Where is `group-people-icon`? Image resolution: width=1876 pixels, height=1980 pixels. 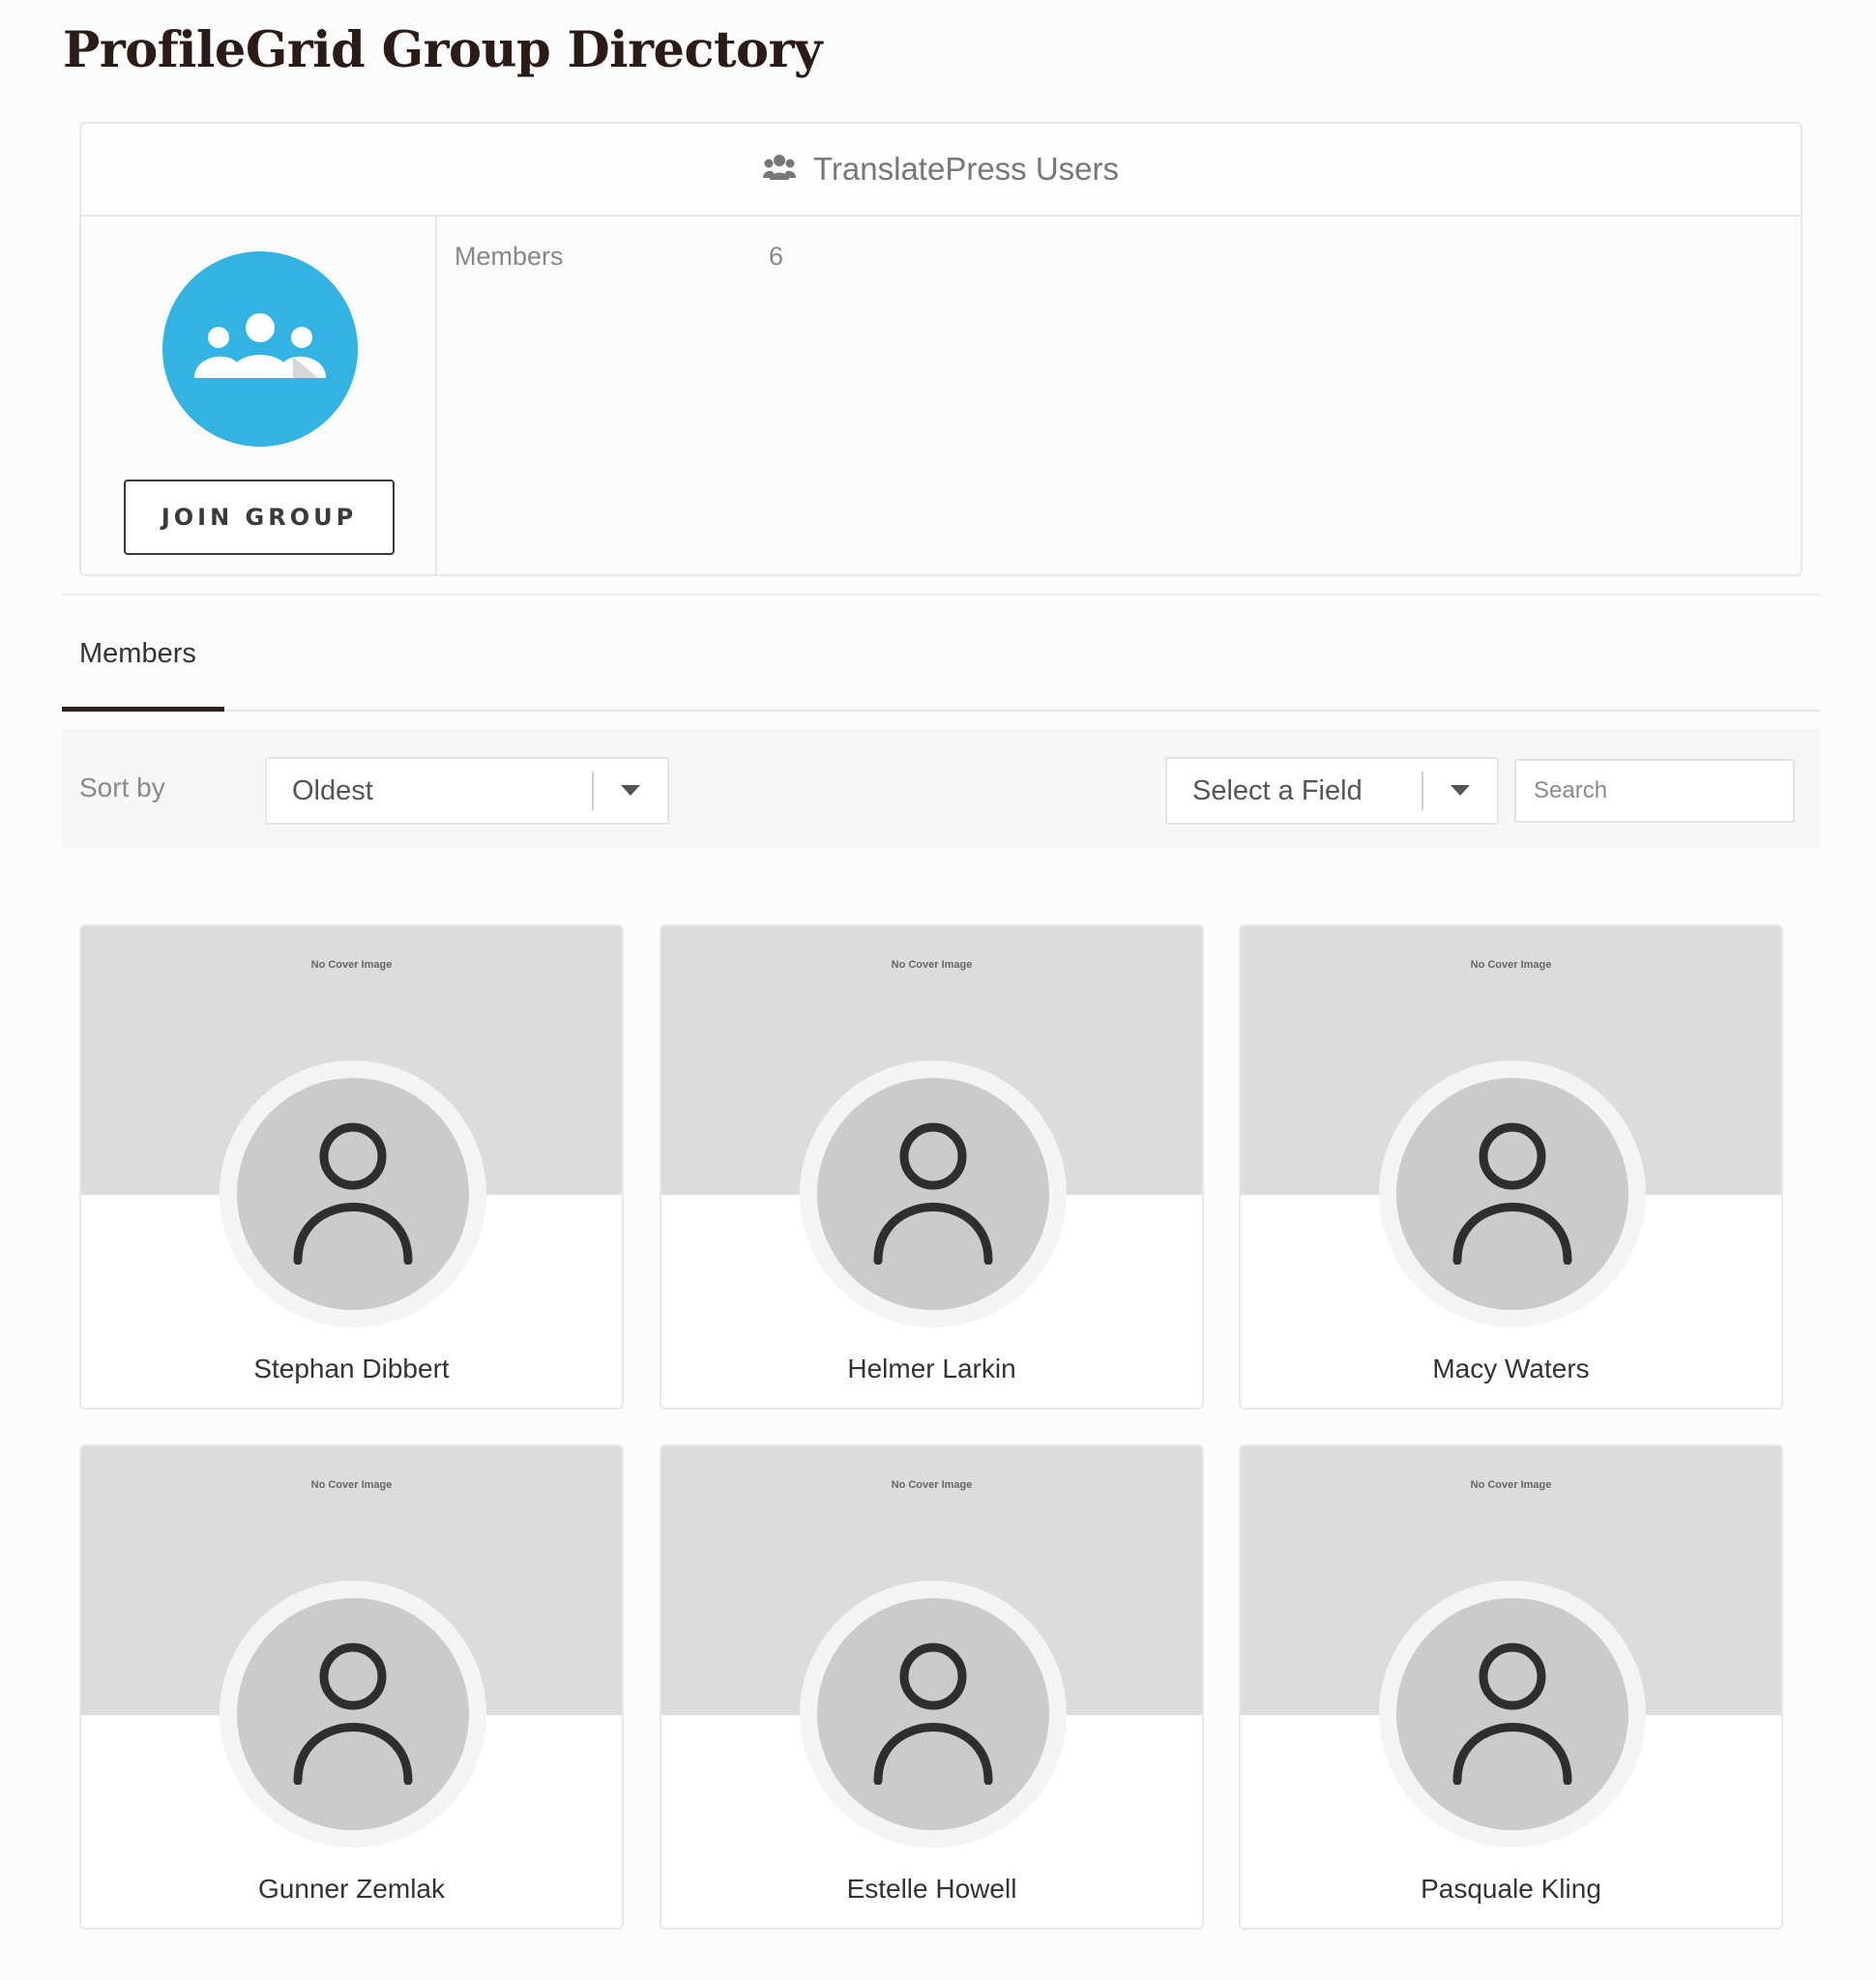
group-people-icon is located at coordinates (260, 349).